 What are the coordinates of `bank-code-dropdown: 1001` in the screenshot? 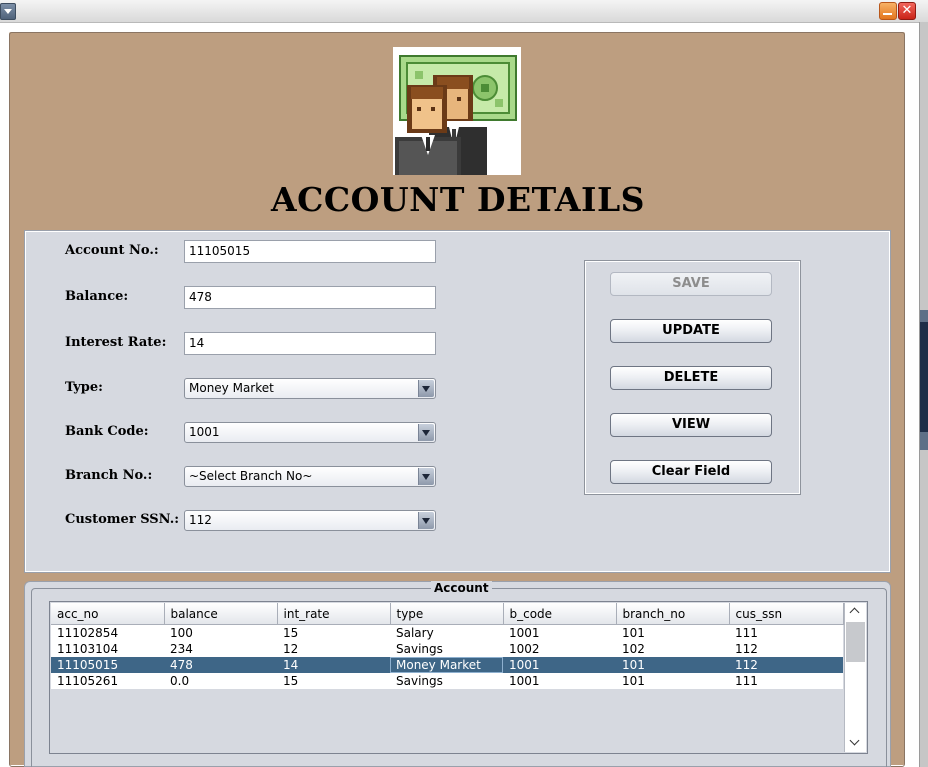 It's located at (310, 432).